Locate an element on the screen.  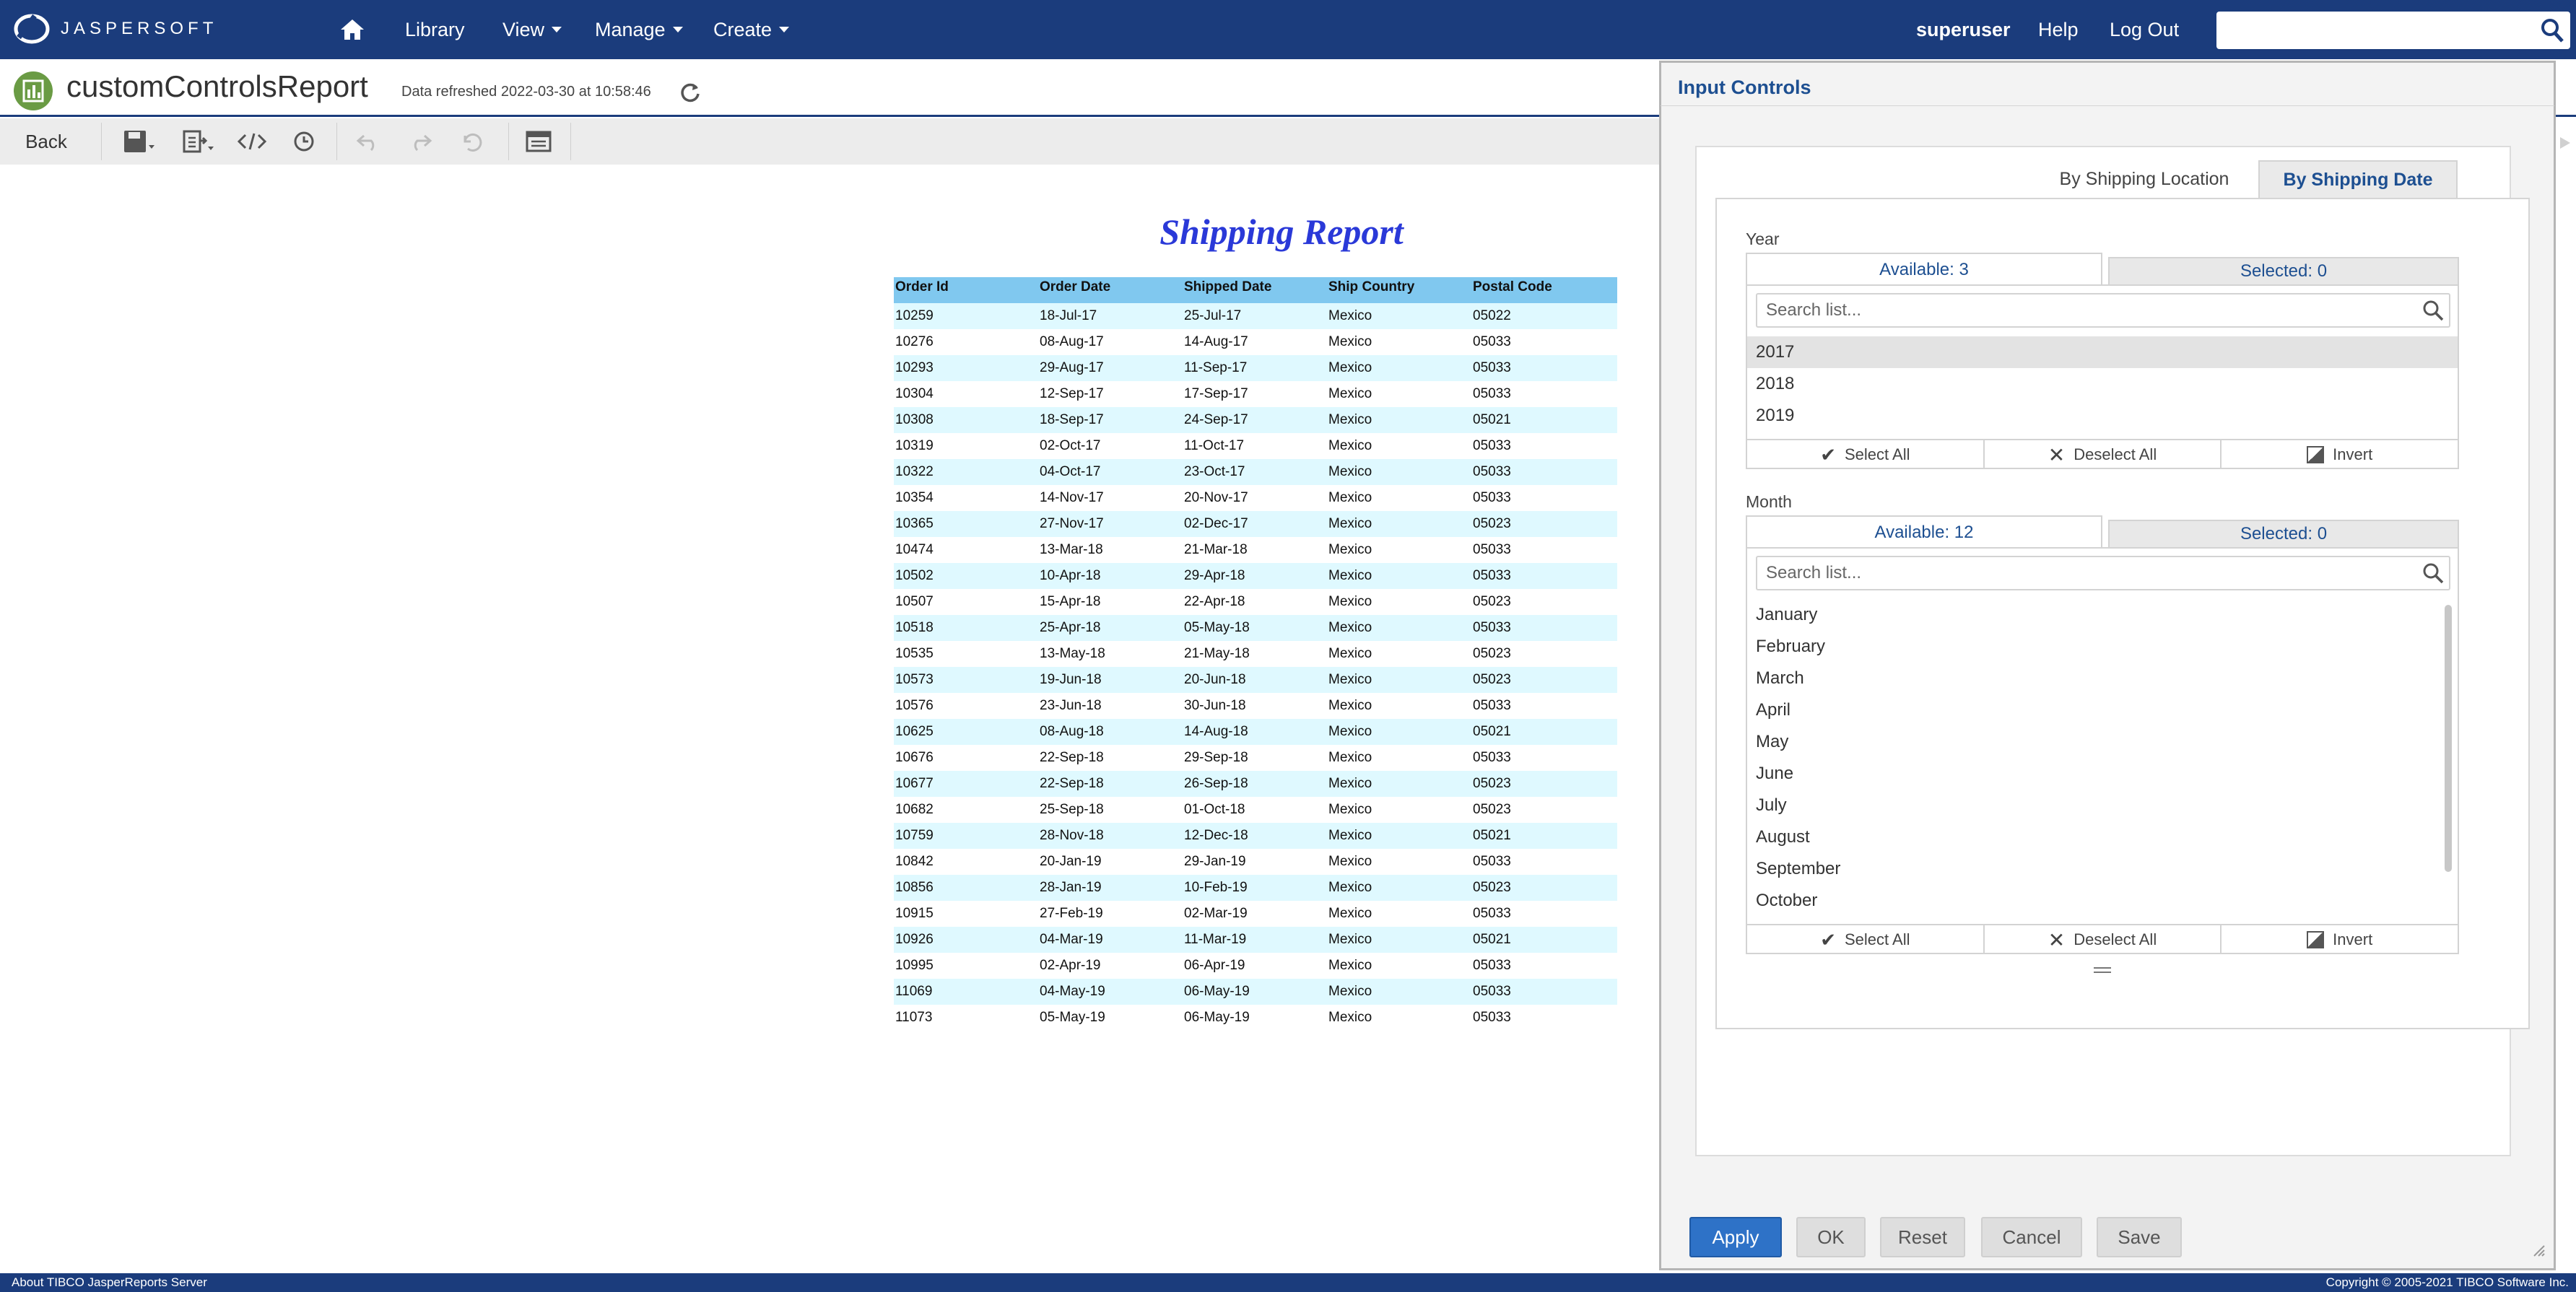
year-select-all-button: ✔ Select All is located at coordinates (1866, 454).